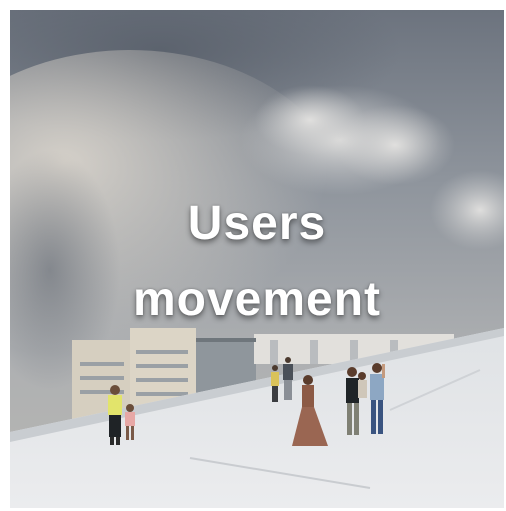 This screenshot has width=506, height=511. Describe the element at coordinates (362, 385) in the screenshot. I see `person-behind` at that location.